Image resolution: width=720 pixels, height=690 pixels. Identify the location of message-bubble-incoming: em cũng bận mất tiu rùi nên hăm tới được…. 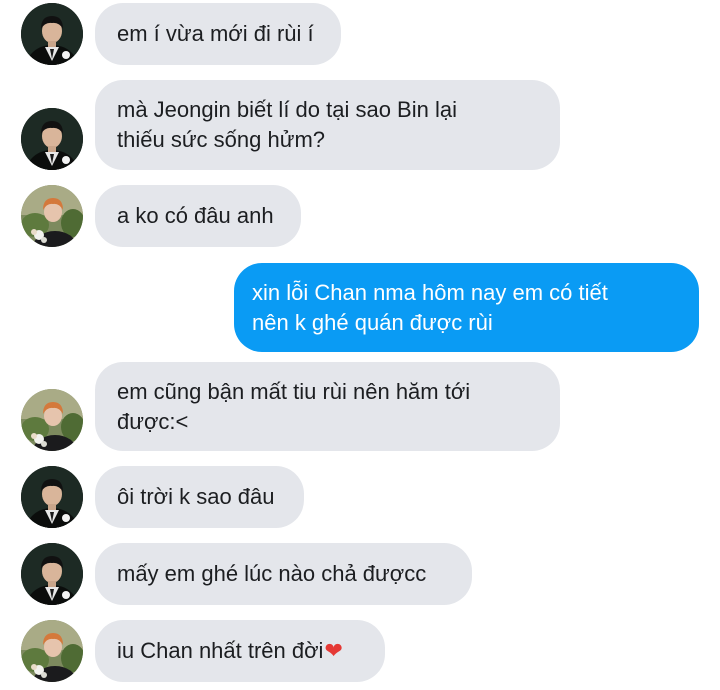
(327, 406).